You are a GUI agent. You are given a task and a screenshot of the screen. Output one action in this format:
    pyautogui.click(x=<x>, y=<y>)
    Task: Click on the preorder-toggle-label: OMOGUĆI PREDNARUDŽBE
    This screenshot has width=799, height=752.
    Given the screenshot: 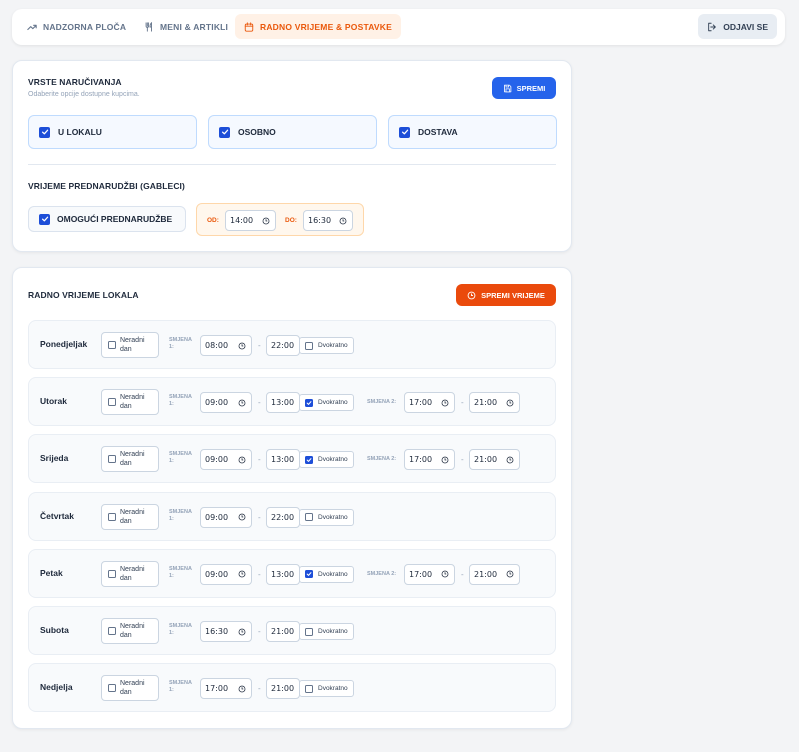 What is the action you would take?
    pyautogui.click(x=115, y=219)
    